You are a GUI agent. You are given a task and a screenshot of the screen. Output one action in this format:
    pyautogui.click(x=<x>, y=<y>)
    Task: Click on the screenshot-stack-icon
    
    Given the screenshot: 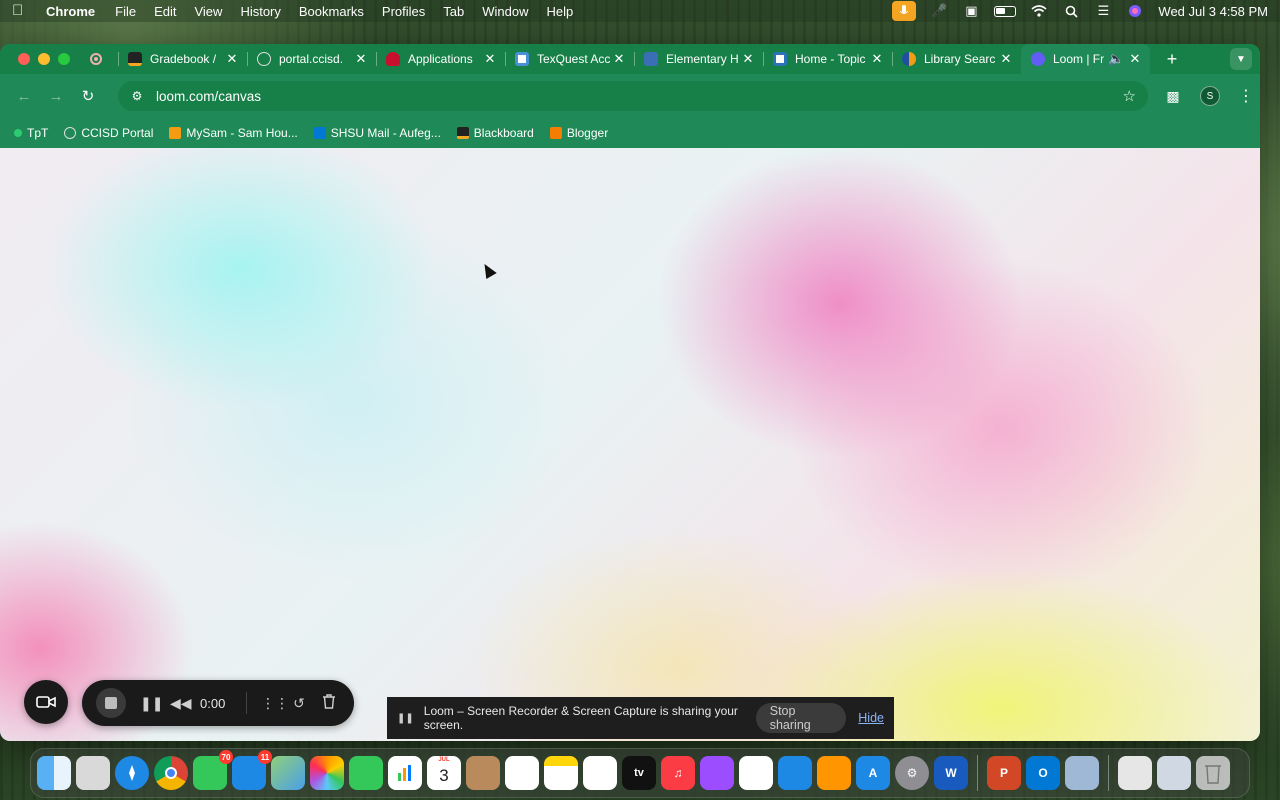 What is the action you would take?
    pyautogui.click(x=1174, y=773)
    